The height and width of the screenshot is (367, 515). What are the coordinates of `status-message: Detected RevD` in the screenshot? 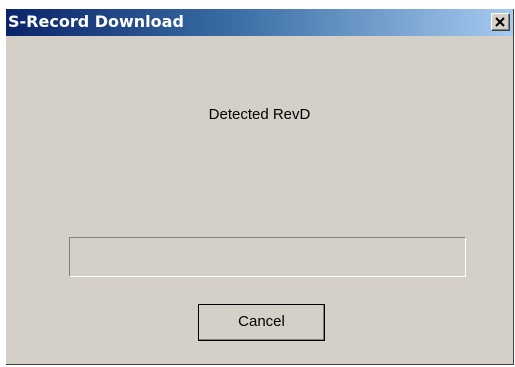 It's located at (259, 114).